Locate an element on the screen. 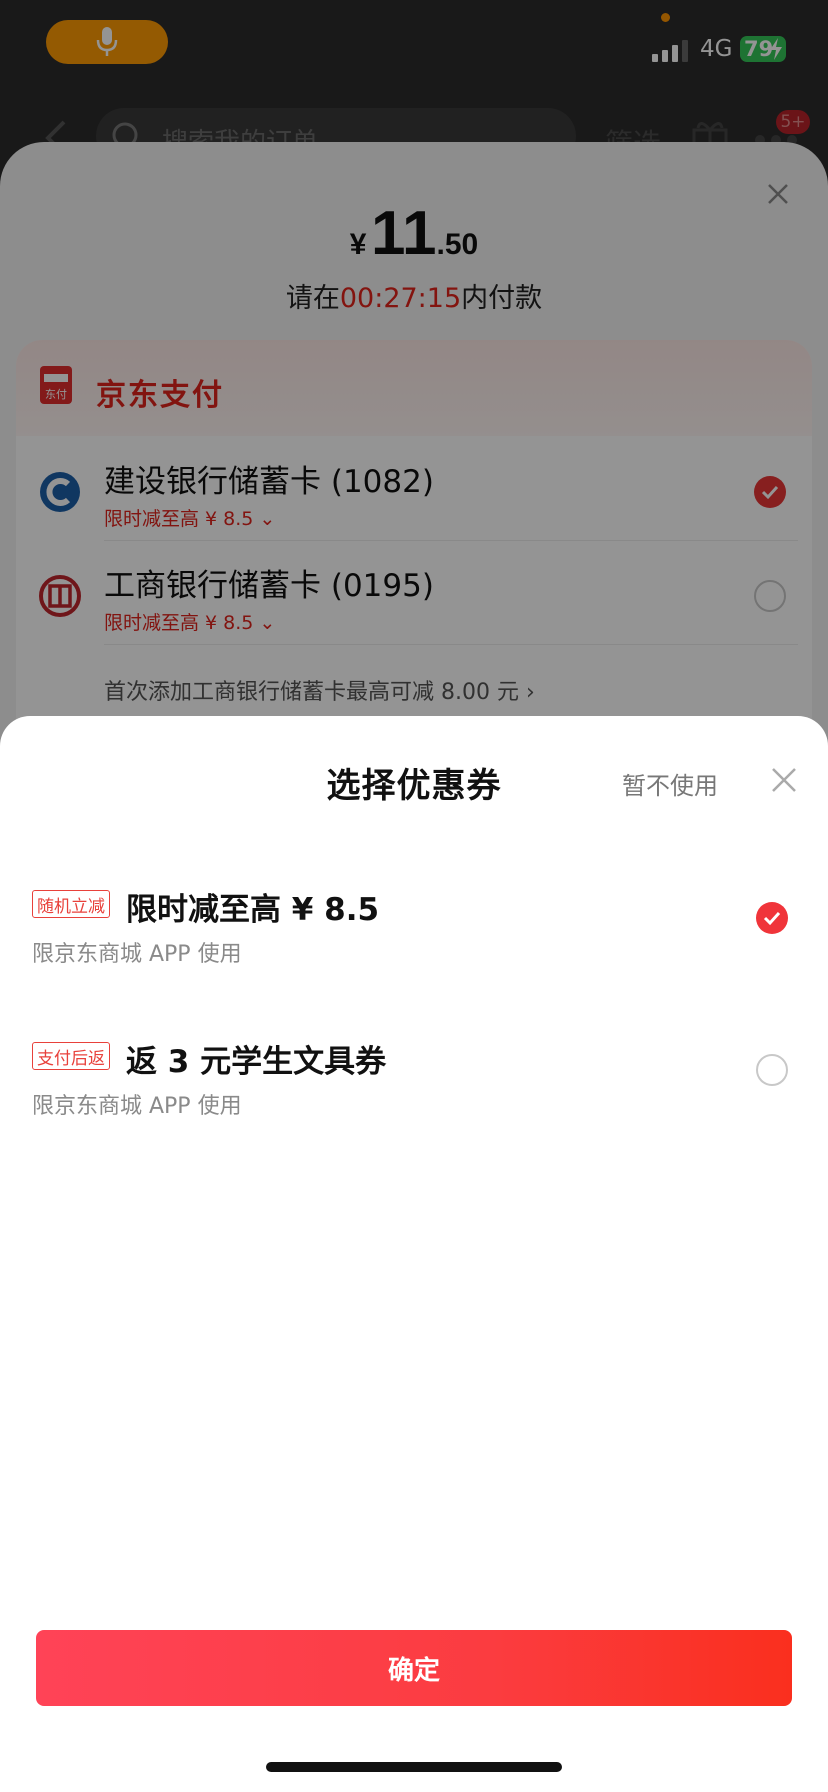 Image resolution: width=828 pixels, height=1792 pixels. coupon-tag: 支付后返 is located at coordinates (71, 1056).